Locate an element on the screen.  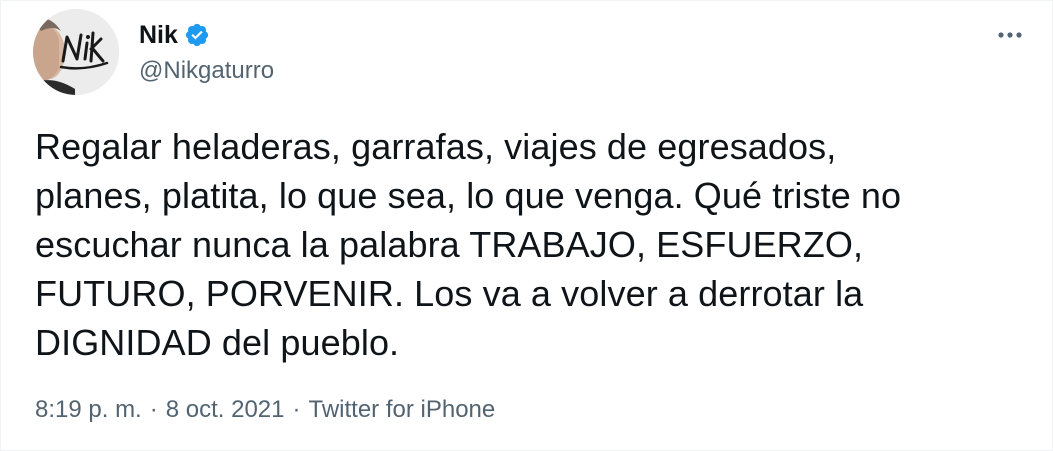
tweet-time: 8:19 p. m. is located at coordinates (88, 410).